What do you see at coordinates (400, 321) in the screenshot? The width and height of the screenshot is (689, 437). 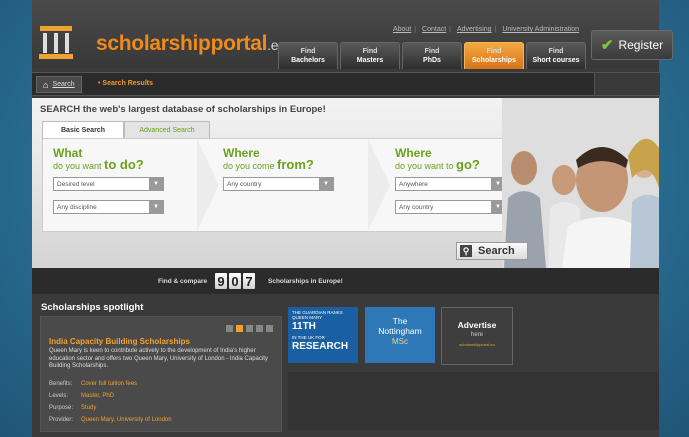 I see `ad-line: The` at bounding box center [400, 321].